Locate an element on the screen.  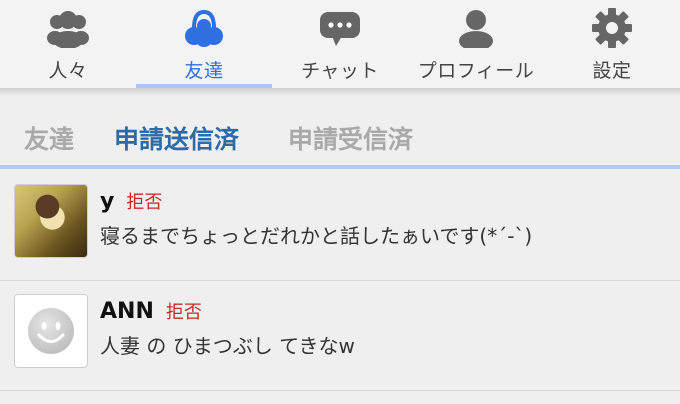
nav-item-settings: 設定 is located at coordinates (612, 44).